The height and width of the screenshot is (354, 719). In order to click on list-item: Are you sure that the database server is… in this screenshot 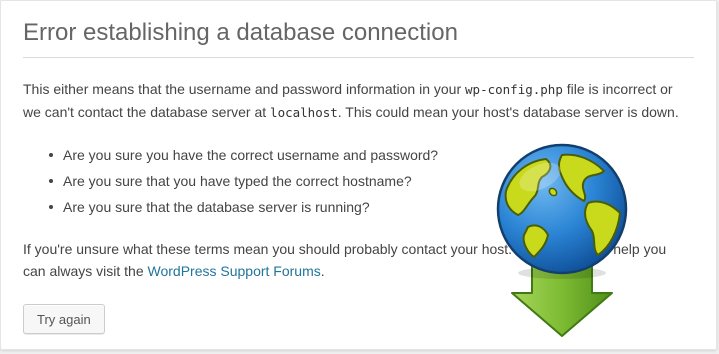, I will do `click(371, 207)`.